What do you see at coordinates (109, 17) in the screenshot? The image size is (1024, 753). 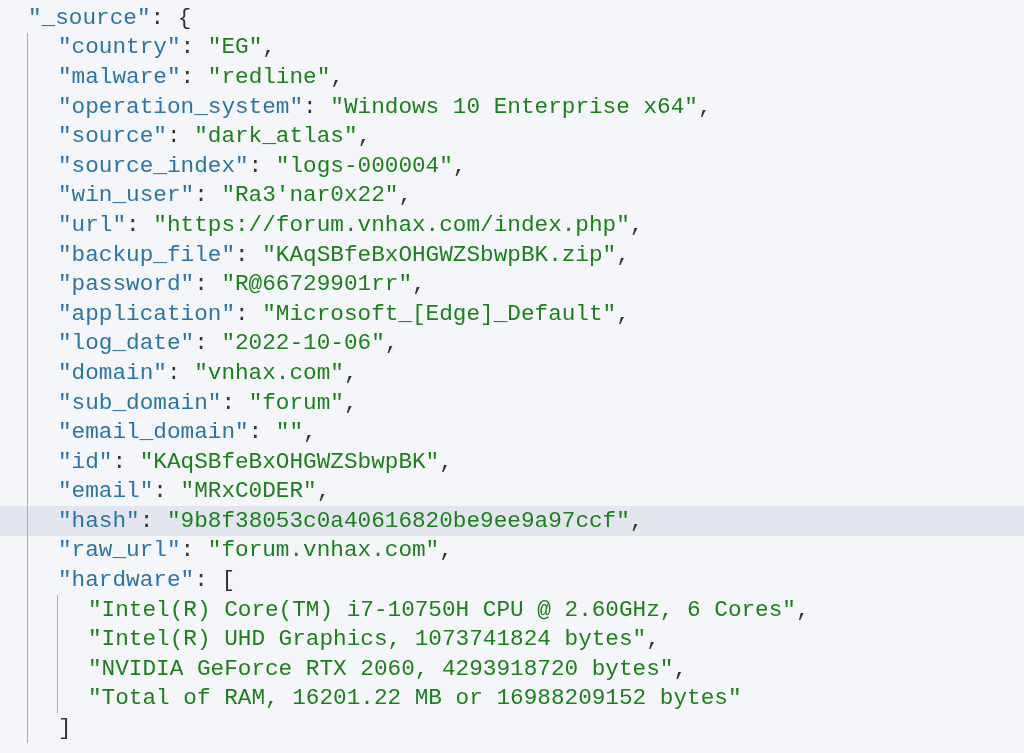 I see `code-line: "_source": {` at bounding box center [109, 17].